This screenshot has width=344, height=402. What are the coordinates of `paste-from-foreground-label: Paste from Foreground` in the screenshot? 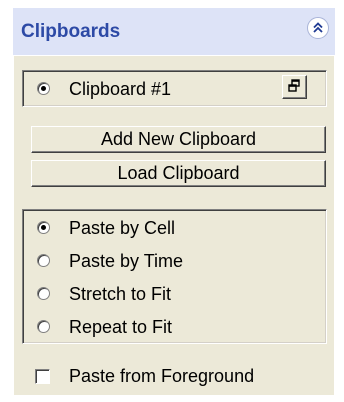 It's located at (162, 376).